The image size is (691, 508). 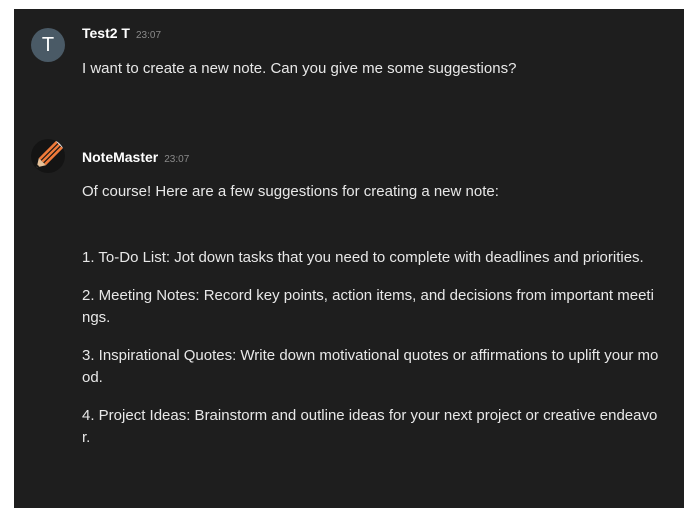 I want to click on message-header: Test2 T 23:07, so click(x=121, y=33).